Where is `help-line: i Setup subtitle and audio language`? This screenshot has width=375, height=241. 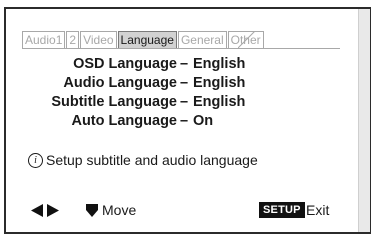 help-line: i Setup subtitle and audio language is located at coordinates (143, 160).